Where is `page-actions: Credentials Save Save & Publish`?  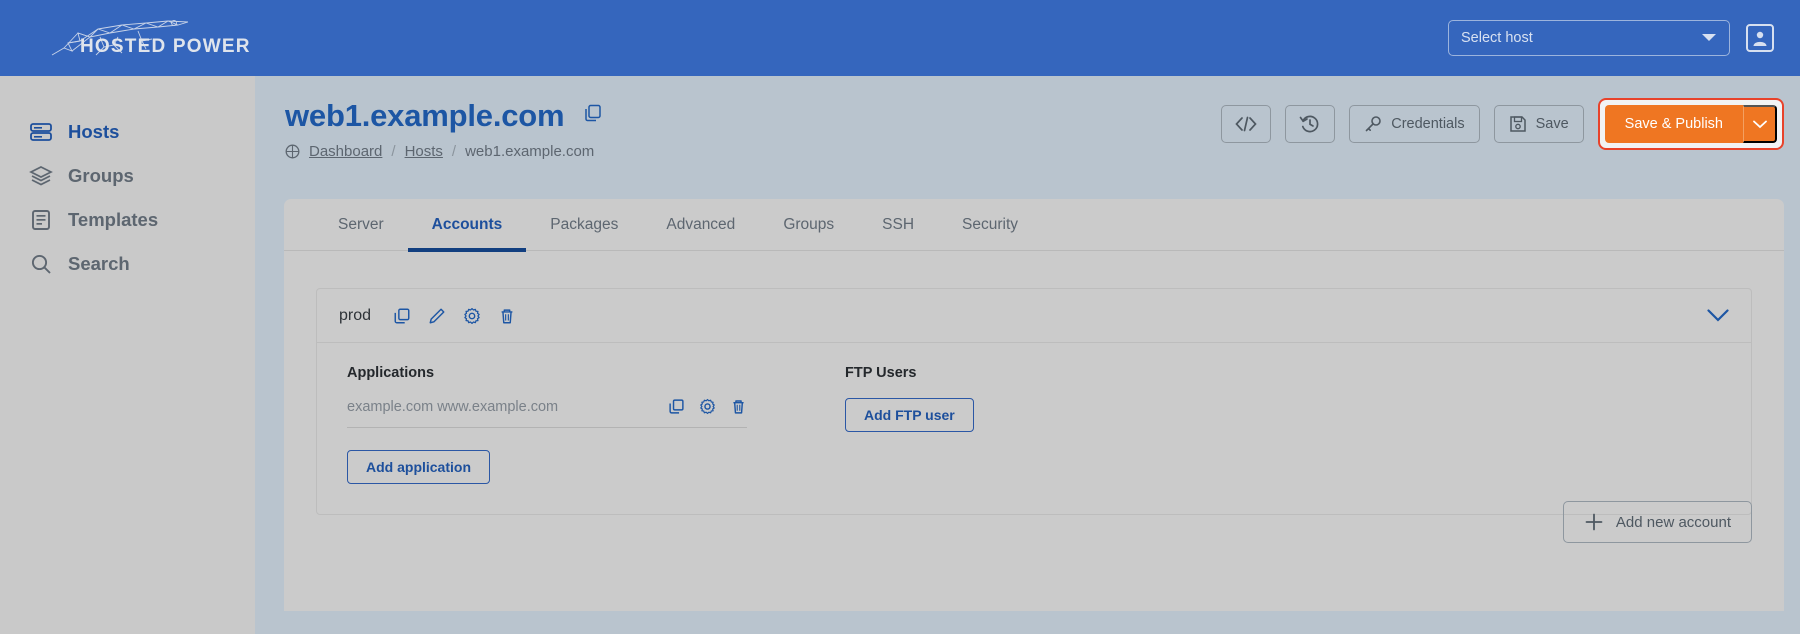
page-actions: Credentials Save Save & Publish is located at coordinates (1502, 124).